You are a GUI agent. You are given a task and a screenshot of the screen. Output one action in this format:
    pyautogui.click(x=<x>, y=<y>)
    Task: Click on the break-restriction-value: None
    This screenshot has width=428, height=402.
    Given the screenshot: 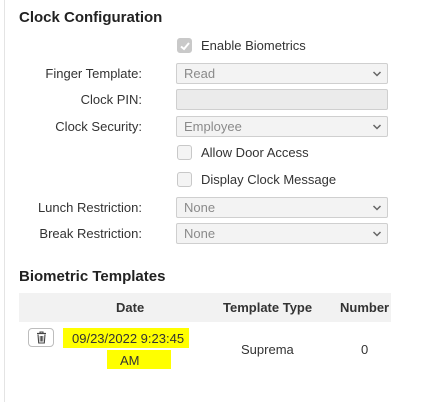 What is the action you would take?
    pyautogui.click(x=200, y=233)
    